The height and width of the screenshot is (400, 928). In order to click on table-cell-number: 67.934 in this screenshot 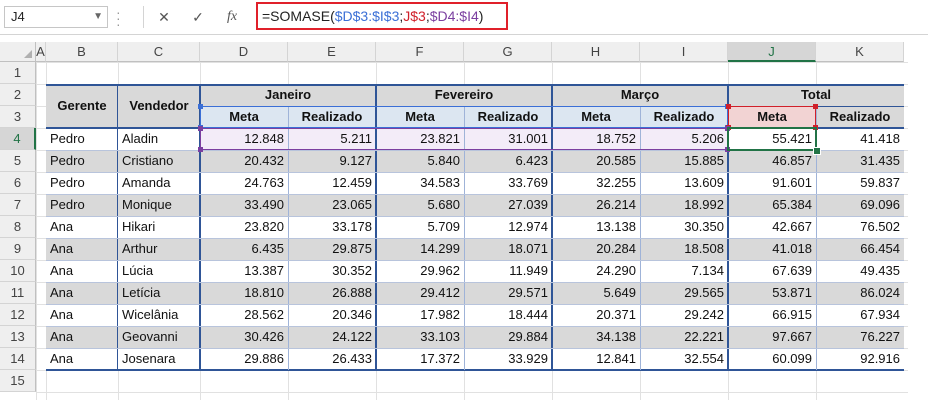, I will do `click(860, 315)`.